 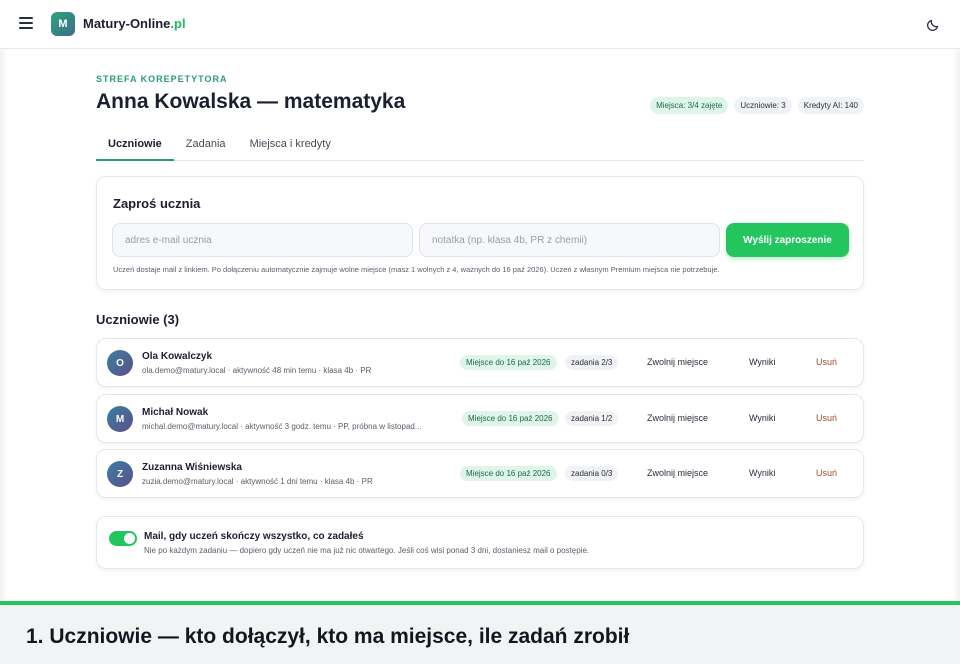 What do you see at coordinates (123, 538) in the screenshot?
I see `mail-toggle` at bounding box center [123, 538].